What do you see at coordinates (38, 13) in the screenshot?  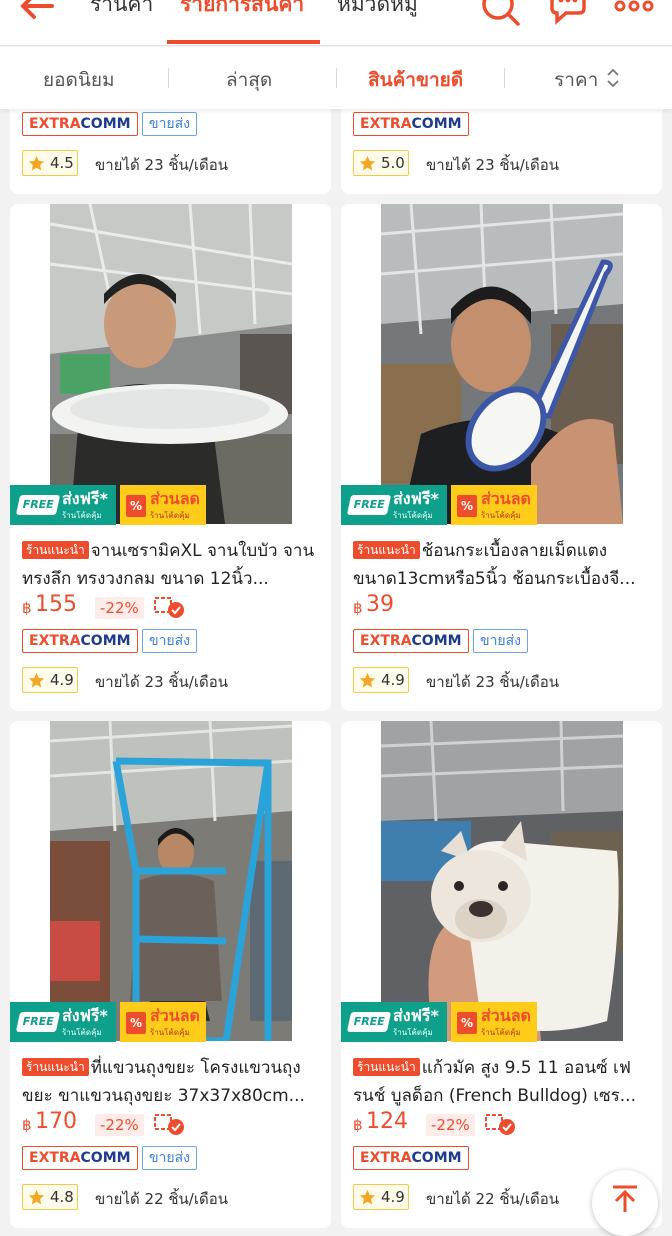 I see `back-arrow-icon` at bounding box center [38, 13].